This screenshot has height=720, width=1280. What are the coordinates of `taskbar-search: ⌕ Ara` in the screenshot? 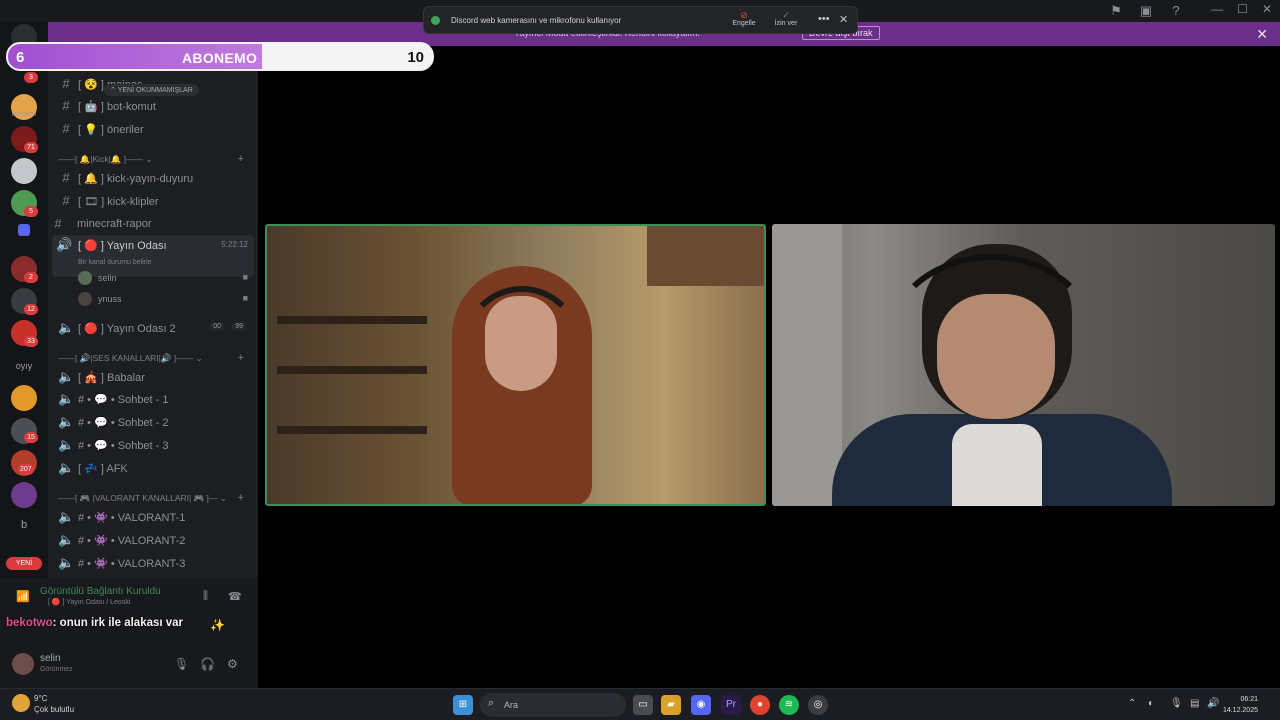 It's located at (553, 705).